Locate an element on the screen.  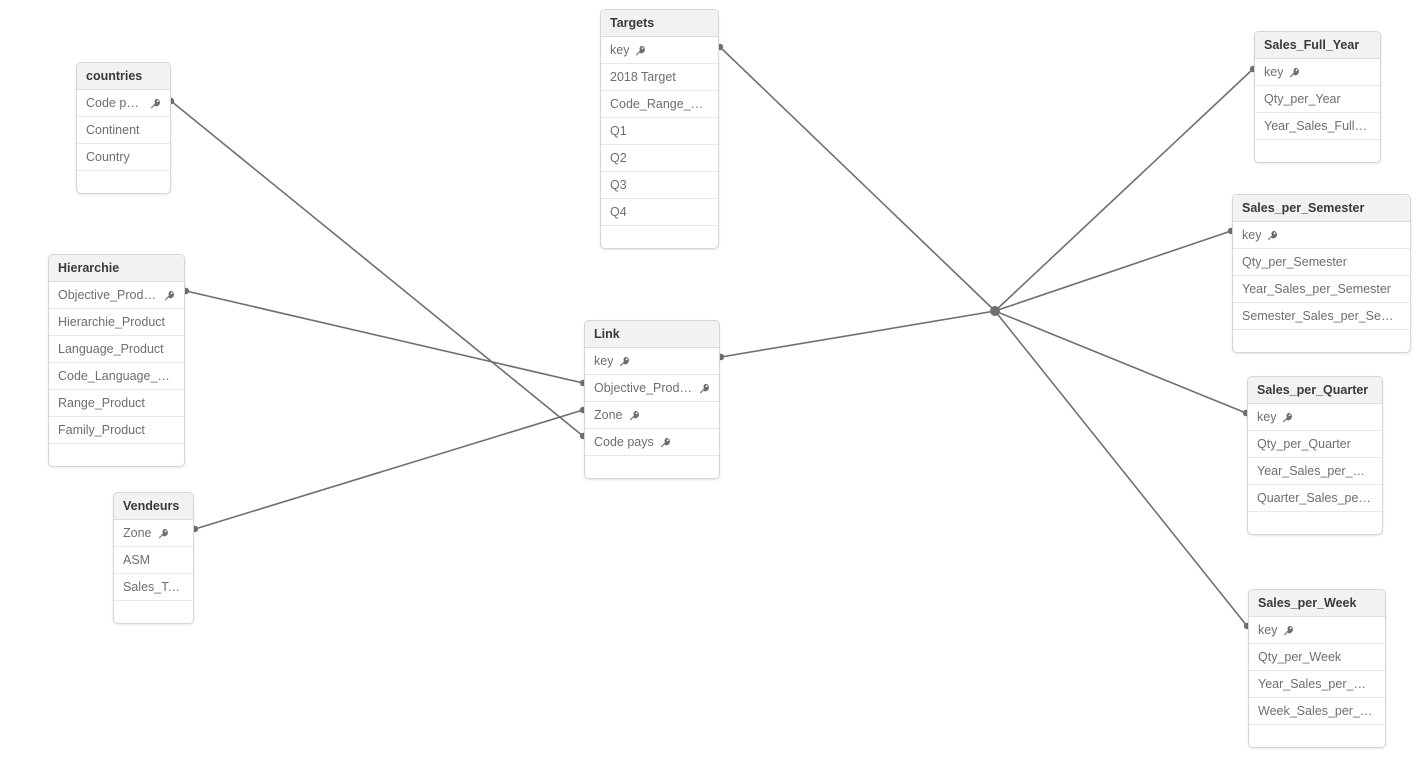
data-table-link: Link key Objective_Product Zone Code pays is located at coordinates (652, 399).